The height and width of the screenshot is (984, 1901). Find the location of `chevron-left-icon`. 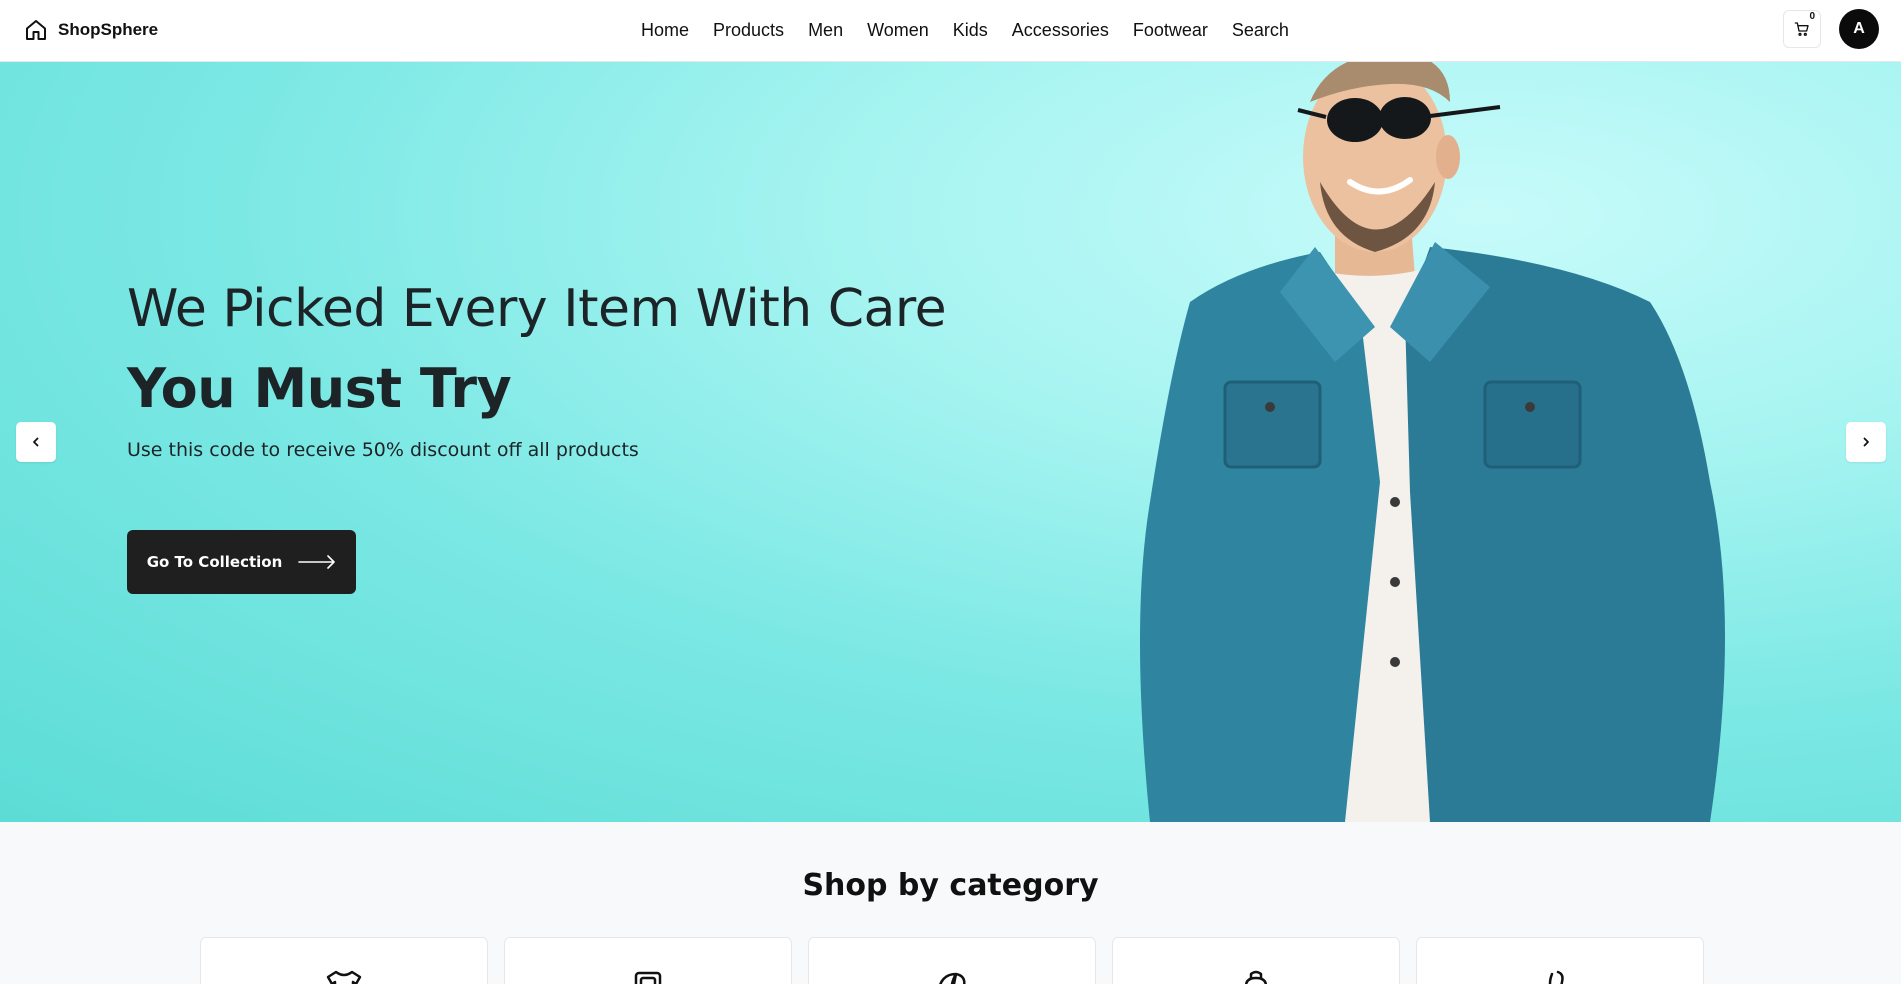

chevron-left-icon is located at coordinates (36, 442).